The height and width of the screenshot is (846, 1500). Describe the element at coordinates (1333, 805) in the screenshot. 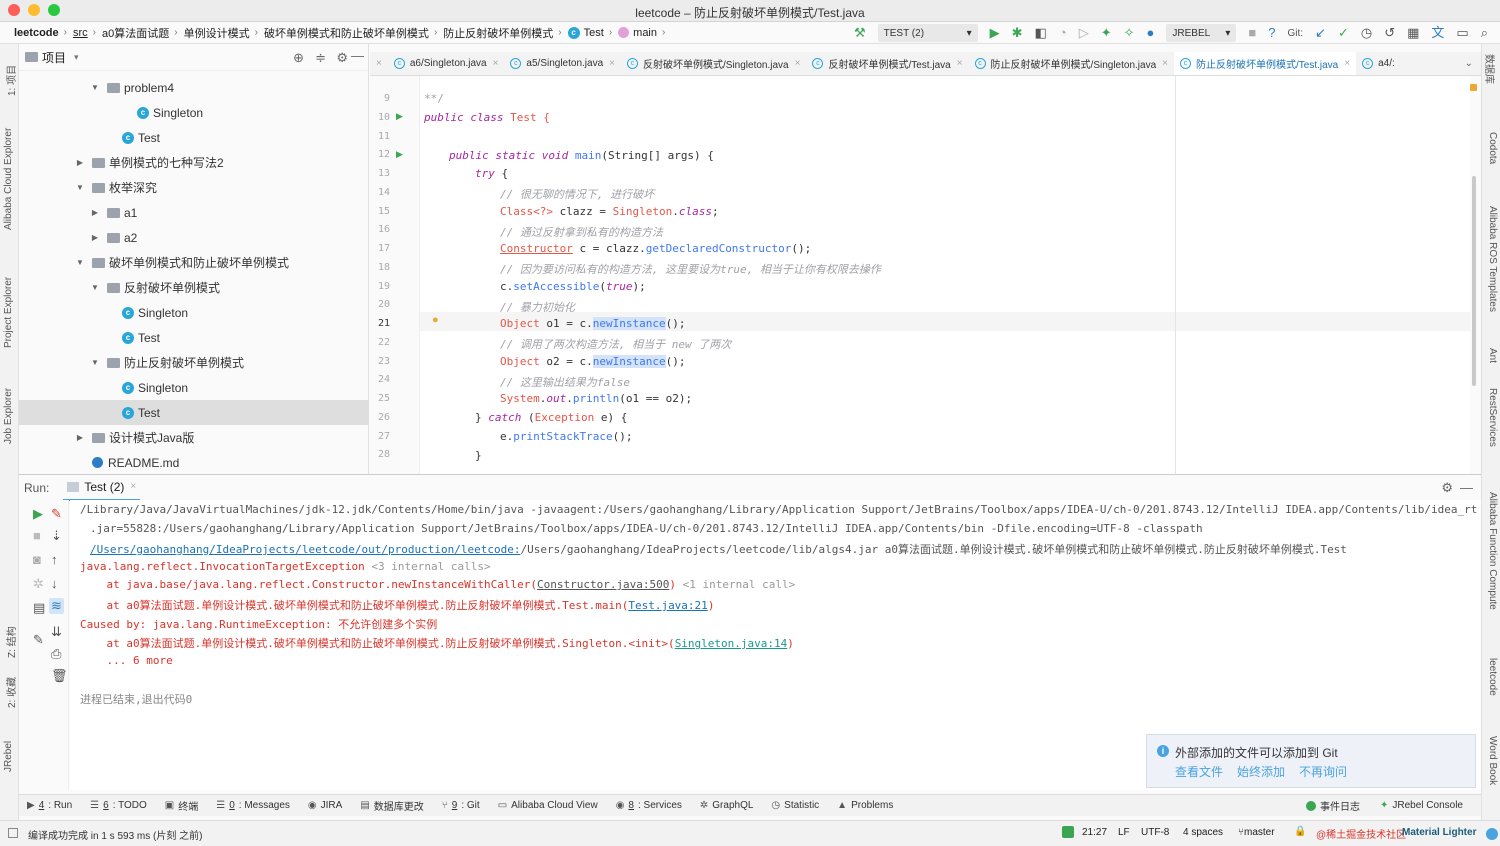

I see `event-log-button: 事件日志` at that location.